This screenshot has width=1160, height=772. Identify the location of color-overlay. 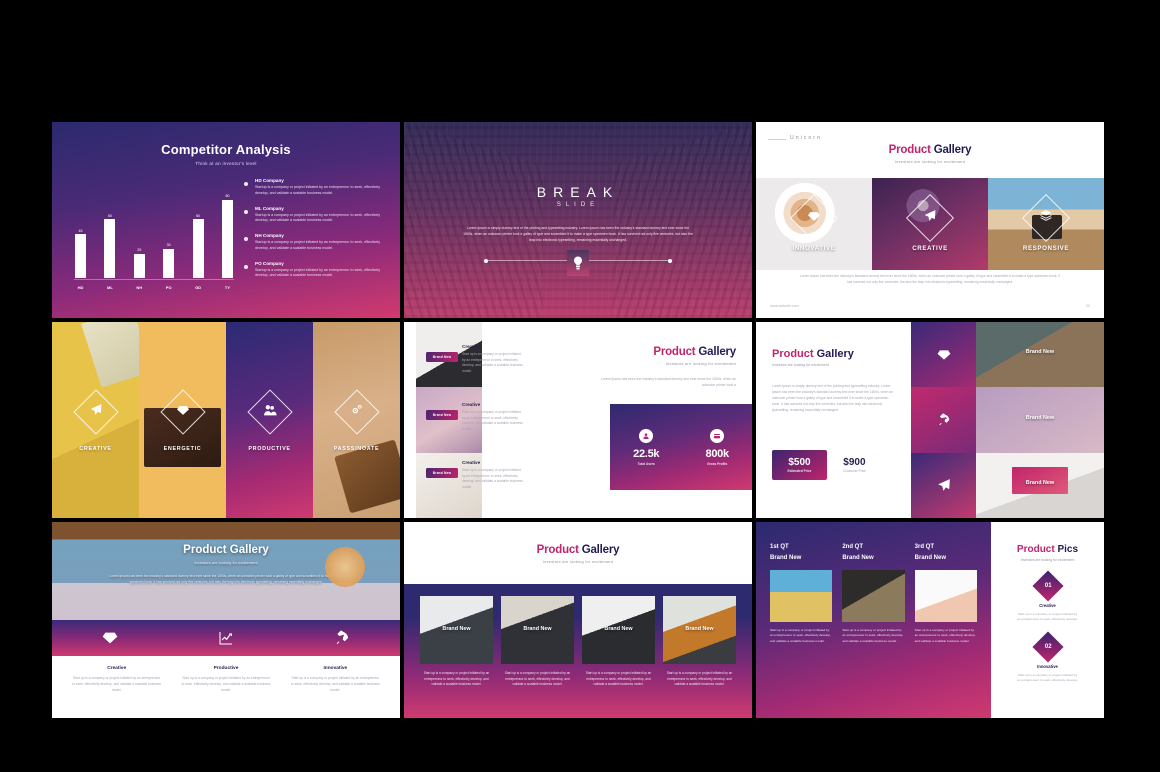
(578, 220).